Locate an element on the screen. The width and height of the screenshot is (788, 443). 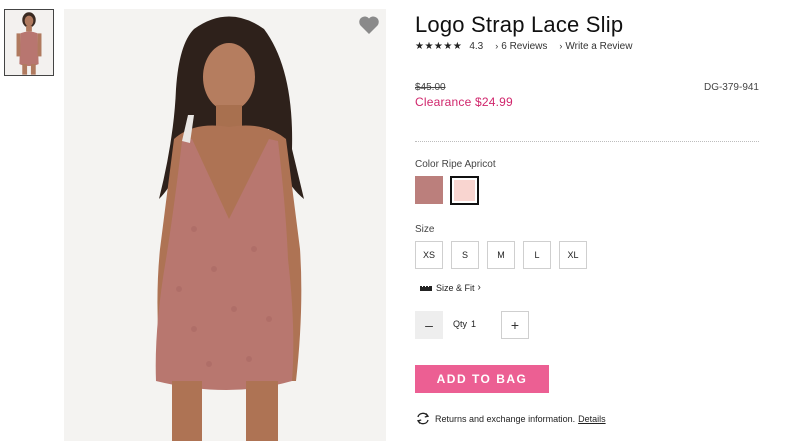
quantity-display: Qty 1 is located at coordinates (464, 324).